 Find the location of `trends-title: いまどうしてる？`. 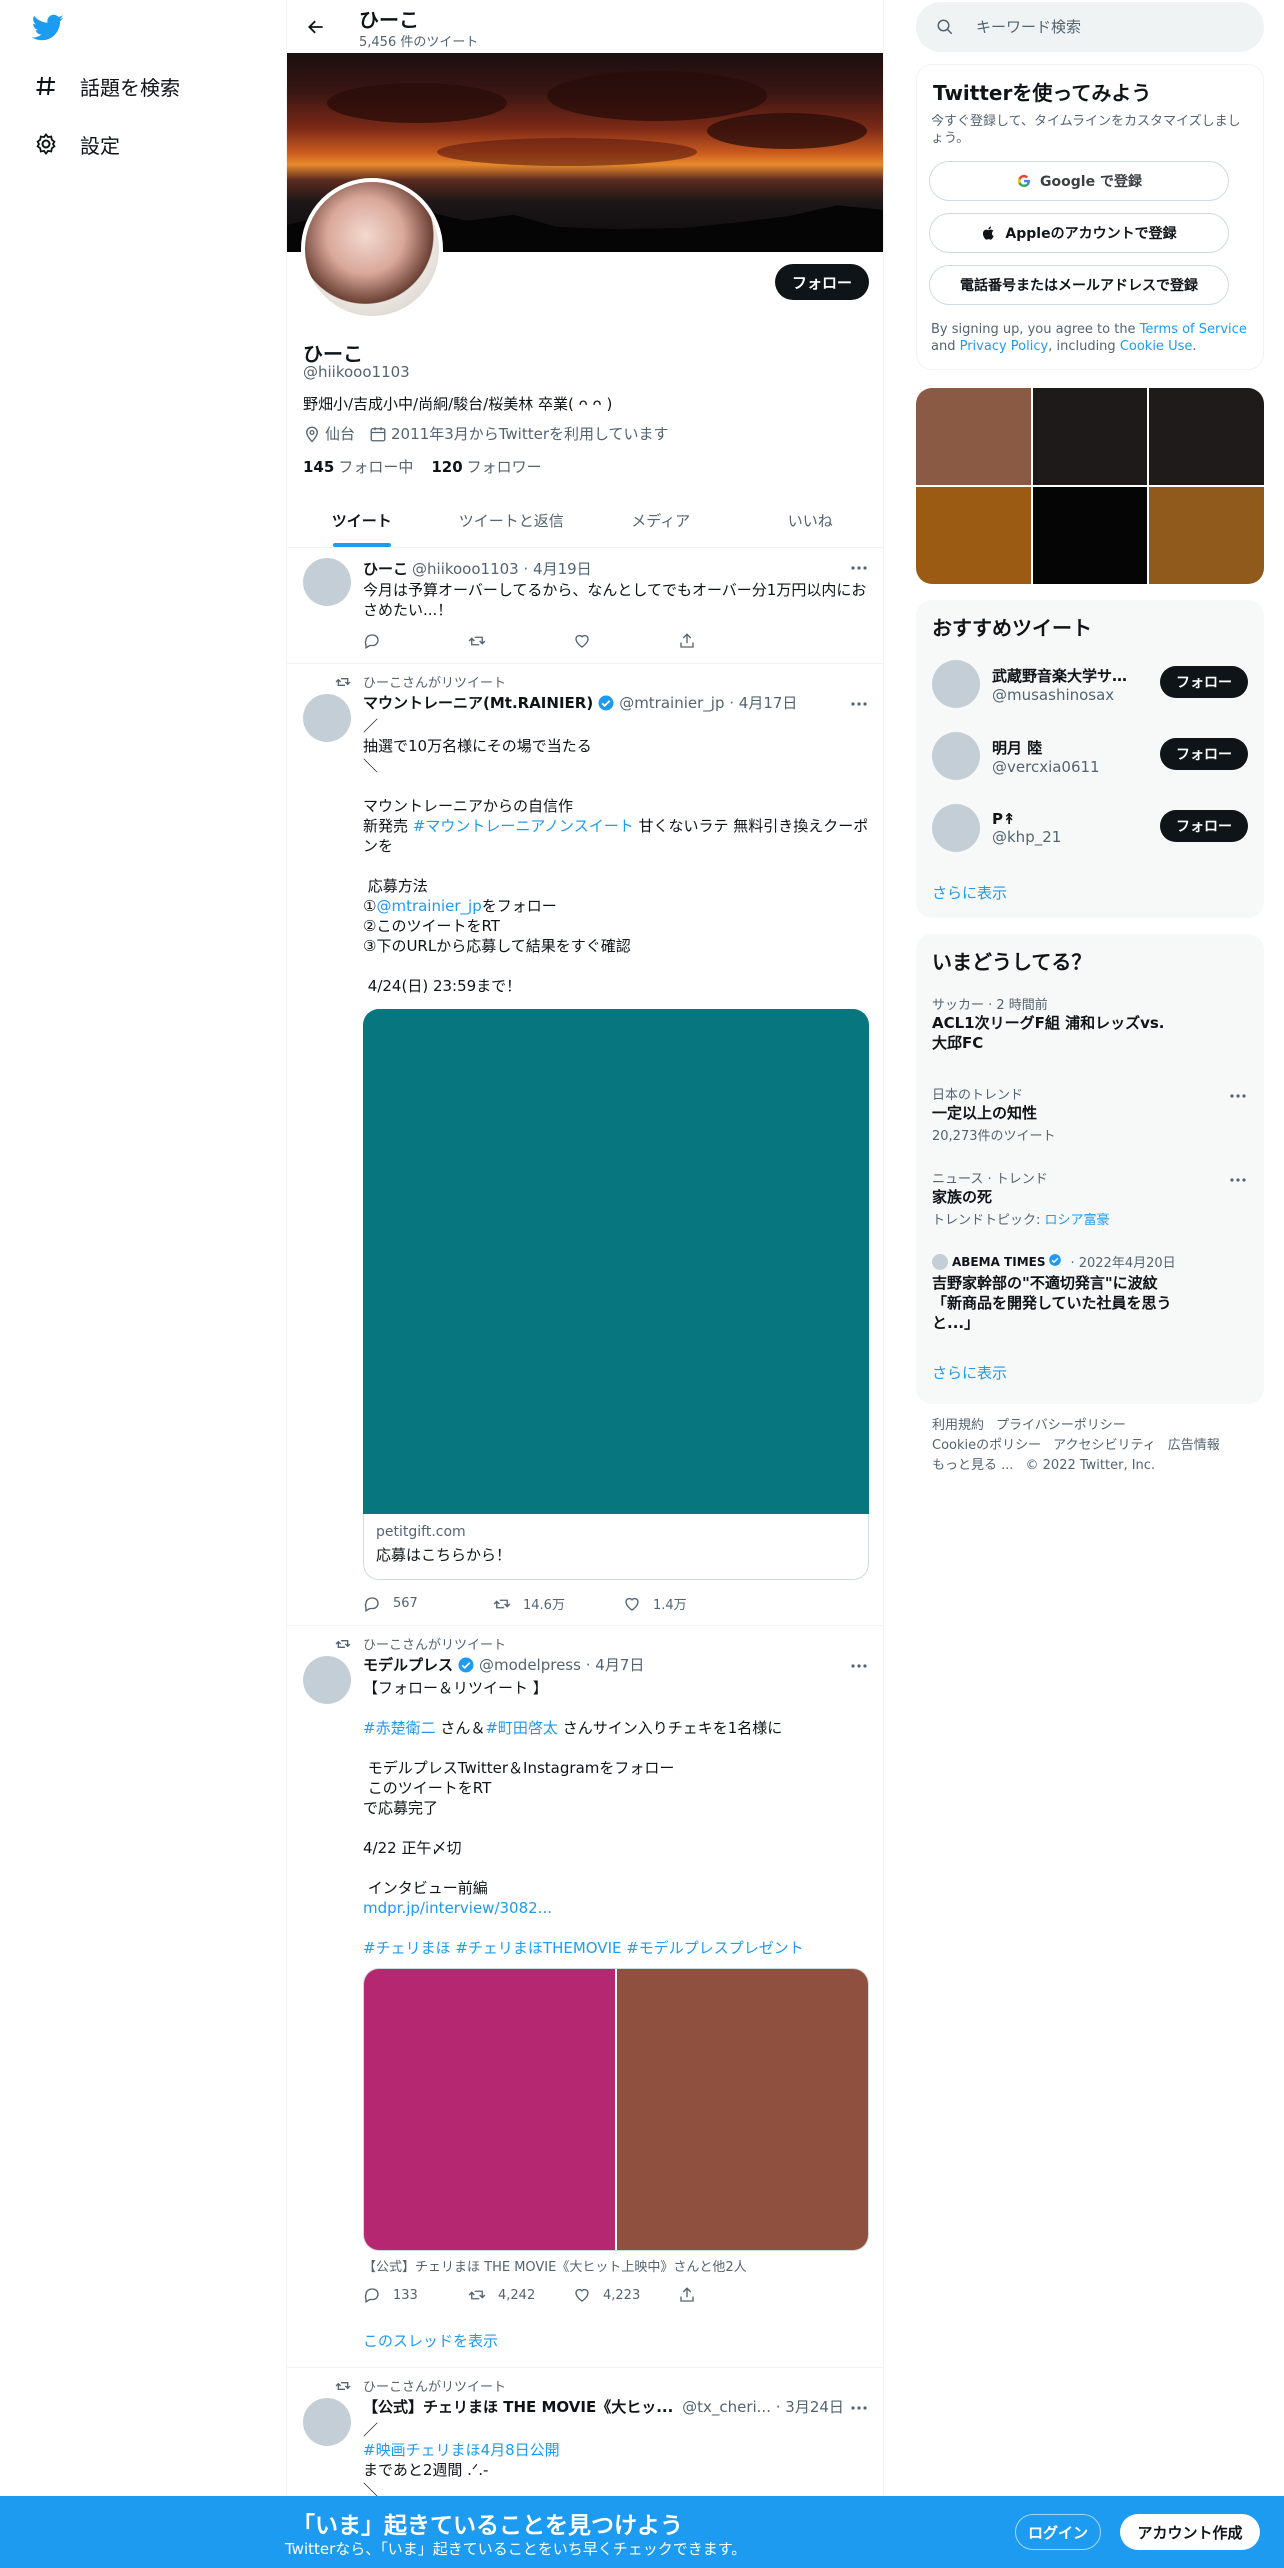

trends-title: いまどうしてる？ is located at coordinates (1012, 962).